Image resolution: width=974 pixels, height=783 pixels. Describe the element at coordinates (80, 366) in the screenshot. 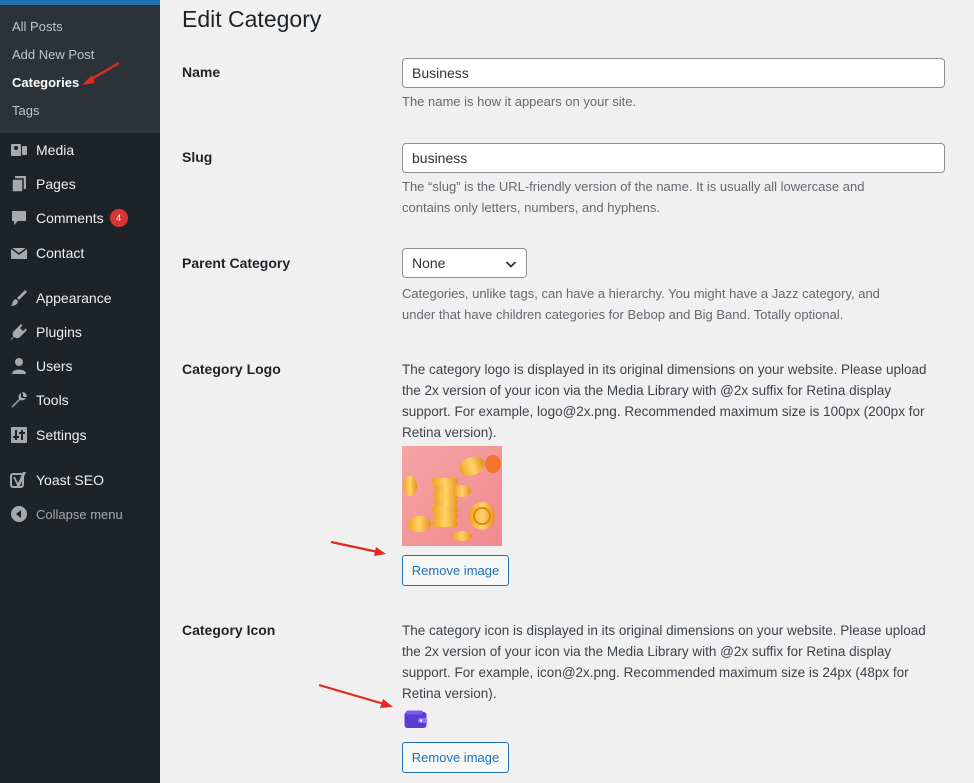

I see `menu-item-users: Users` at that location.